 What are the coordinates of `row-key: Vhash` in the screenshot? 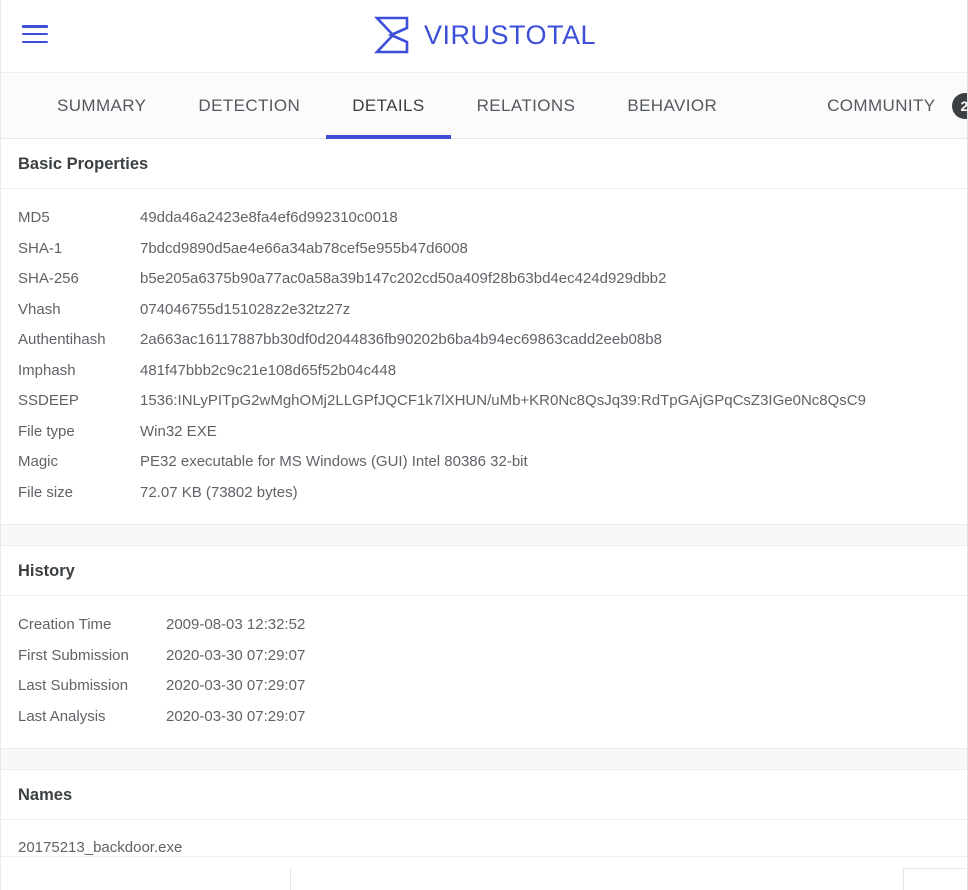 It's located at (39, 309).